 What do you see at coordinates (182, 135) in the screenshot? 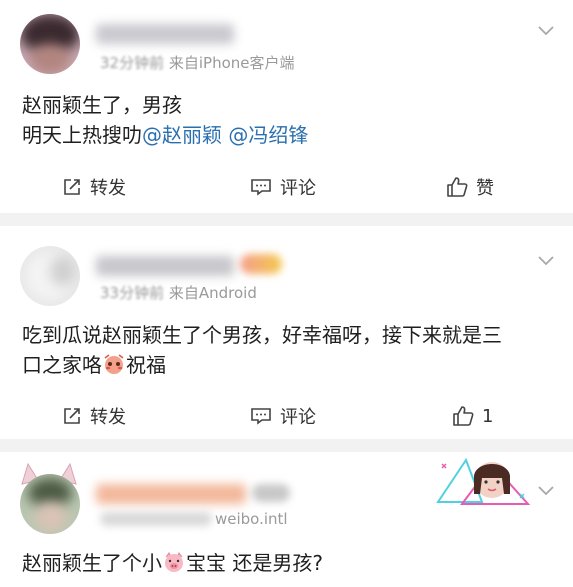
I see `mention-link: @赵丽颖` at bounding box center [182, 135].